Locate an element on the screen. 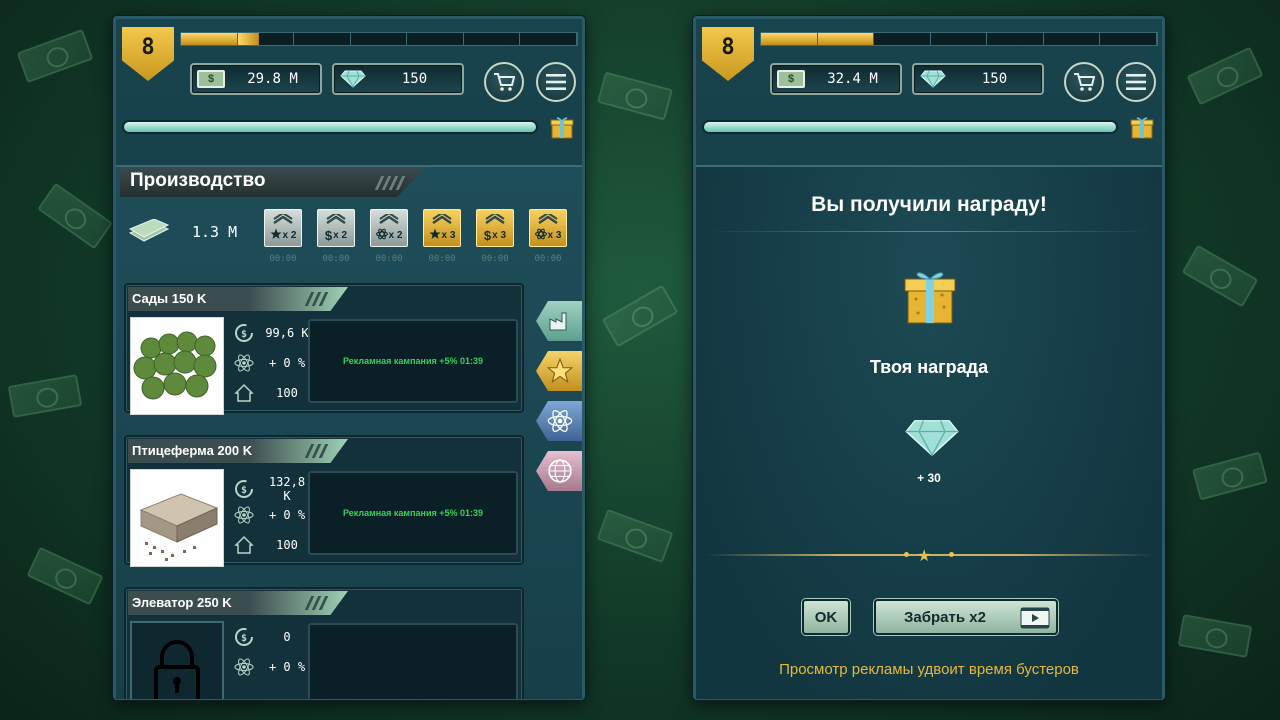  tab-research is located at coordinates (559, 421).